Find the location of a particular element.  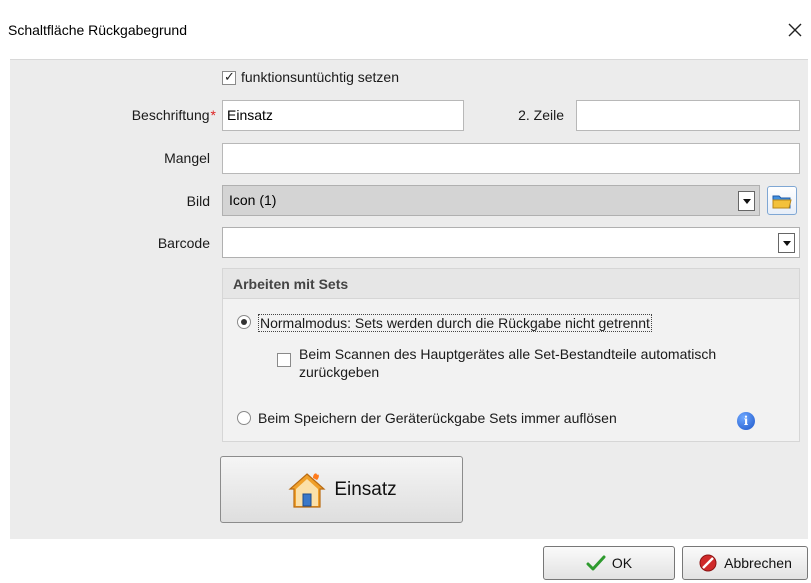

image-select-value: Icon (1) is located at coordinates (253, 200).